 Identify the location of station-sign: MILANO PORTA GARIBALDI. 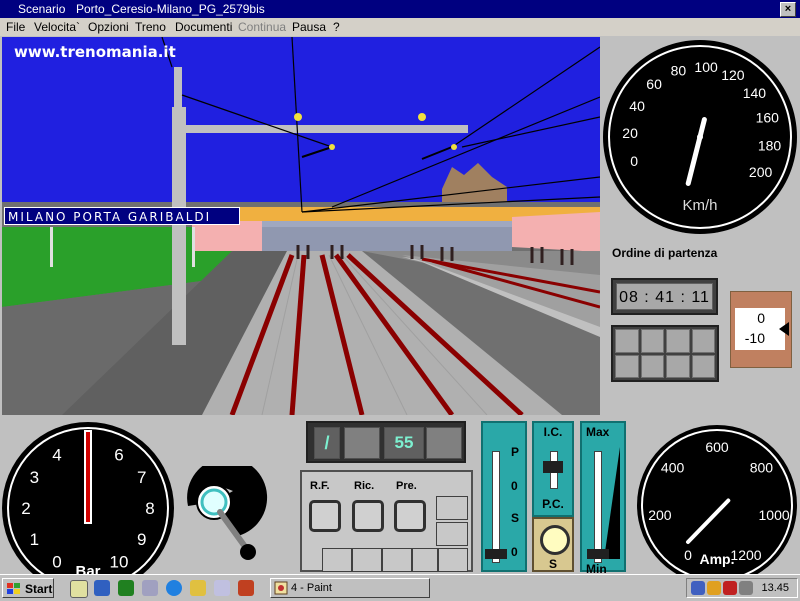
(122, 216).